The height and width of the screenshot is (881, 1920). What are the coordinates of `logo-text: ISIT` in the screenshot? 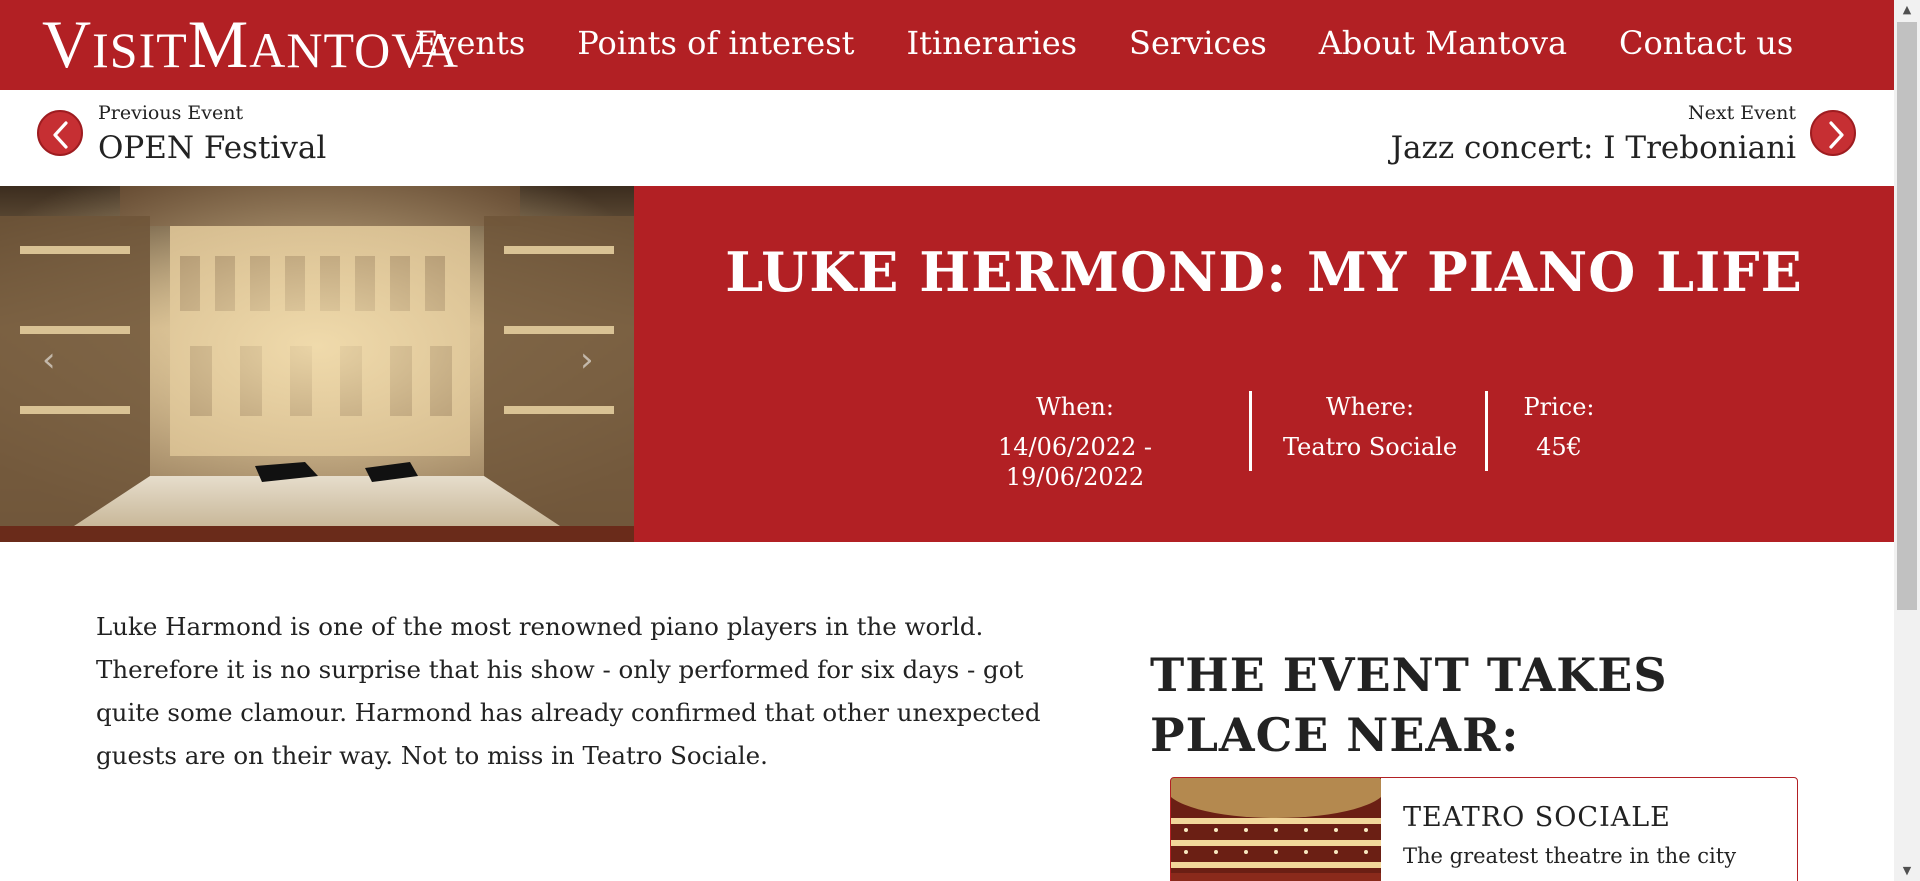 It's located at (140, 50).